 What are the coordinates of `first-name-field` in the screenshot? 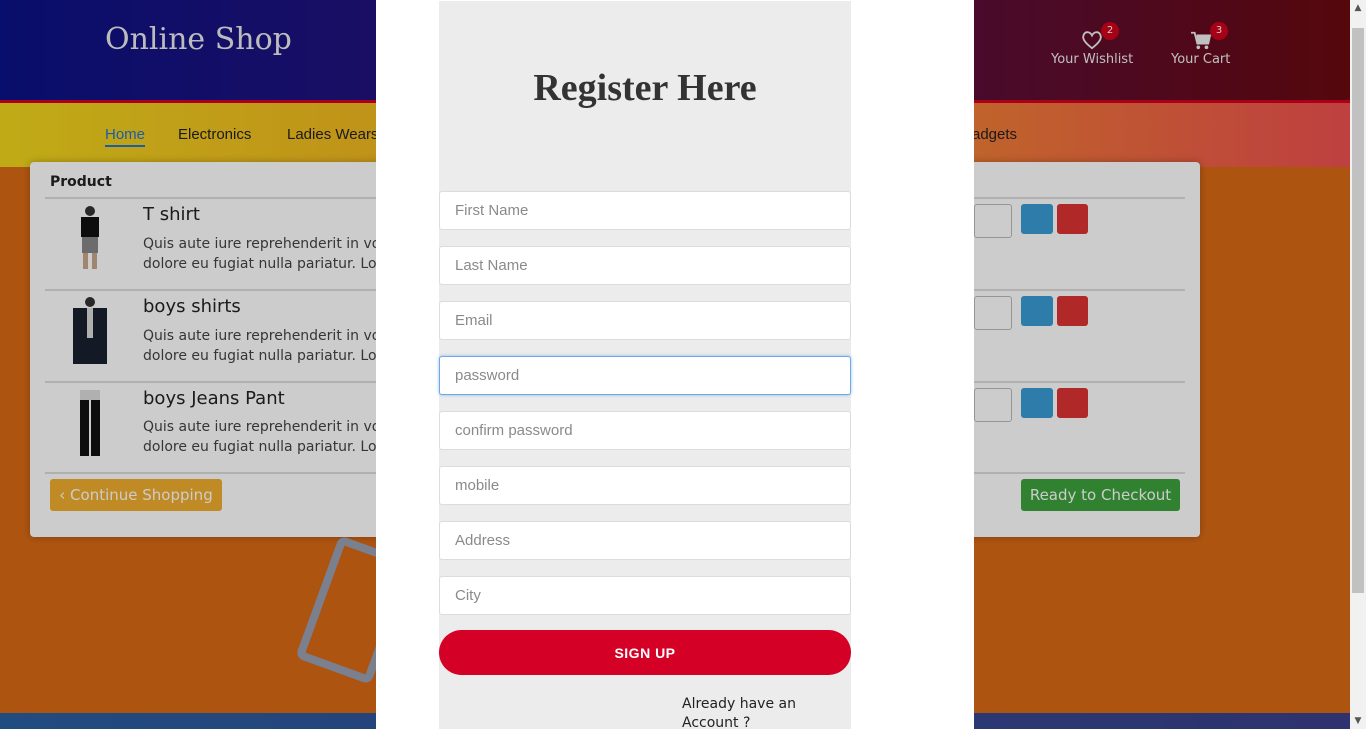 It's located at (645, 210).